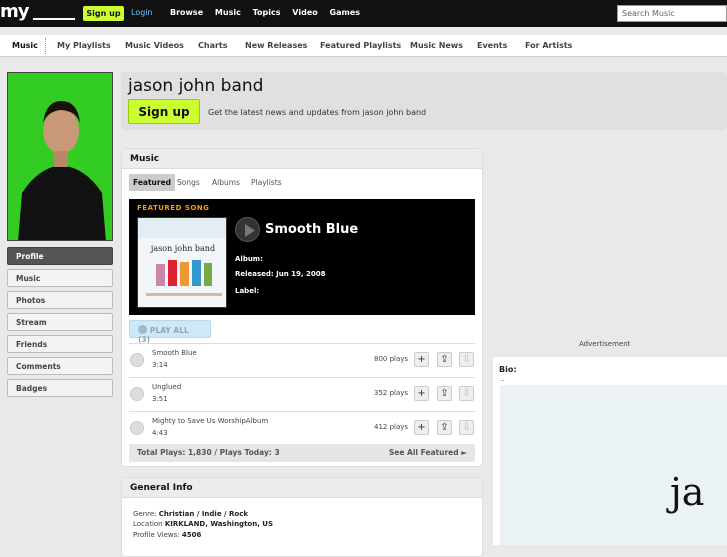 The height and width of the screenshot is (557, 727). I want to click on subnav-for-artists: For Artists, so click(548, 45).